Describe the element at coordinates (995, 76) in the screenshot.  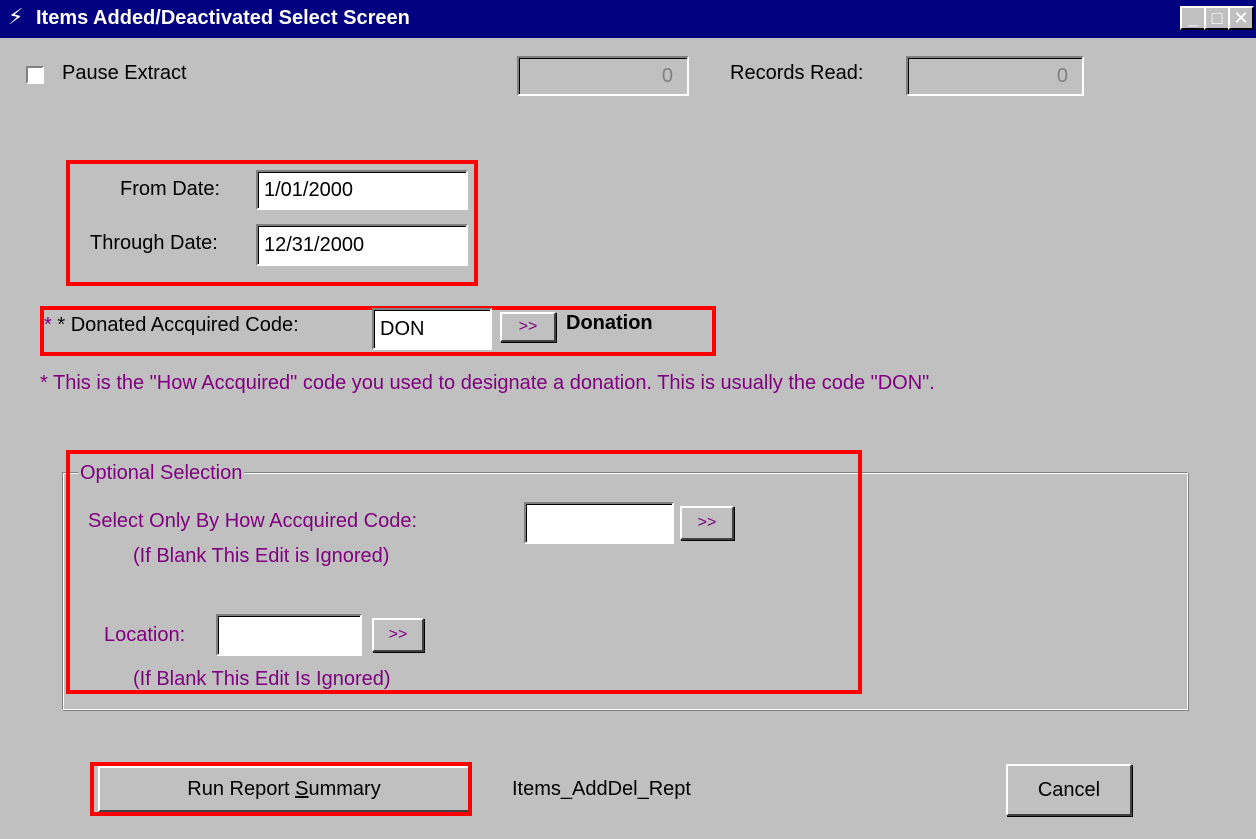
I see `records-read-field: 0` at that location.